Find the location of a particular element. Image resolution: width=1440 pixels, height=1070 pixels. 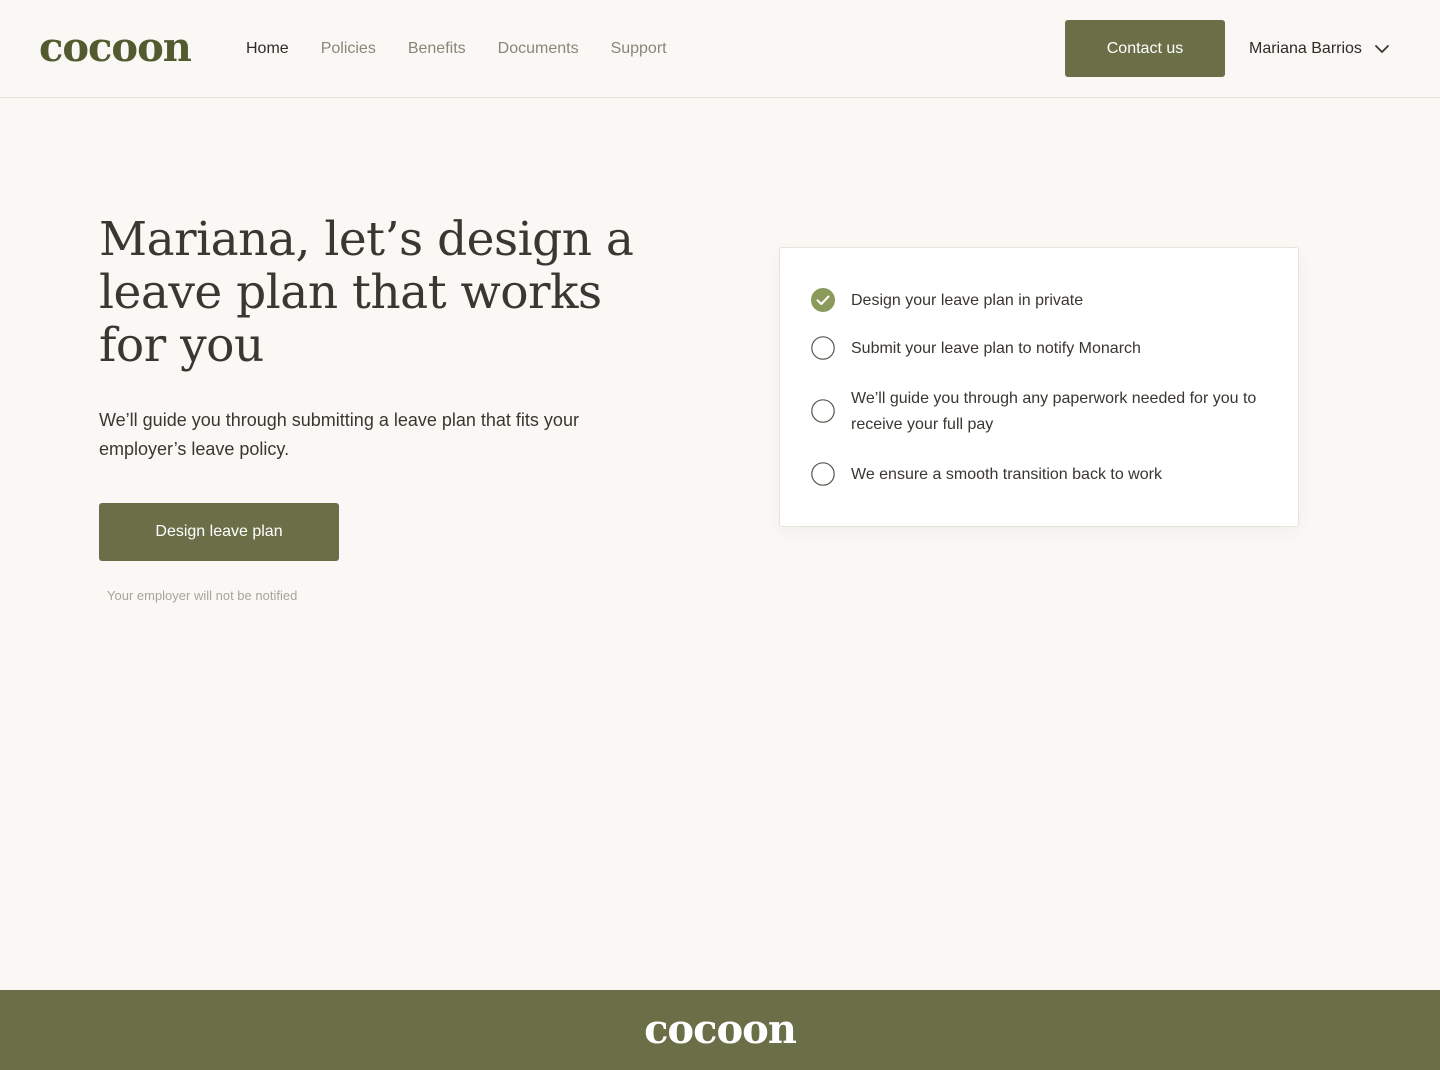

check-circle-icon is located at coordinates (823, 300).